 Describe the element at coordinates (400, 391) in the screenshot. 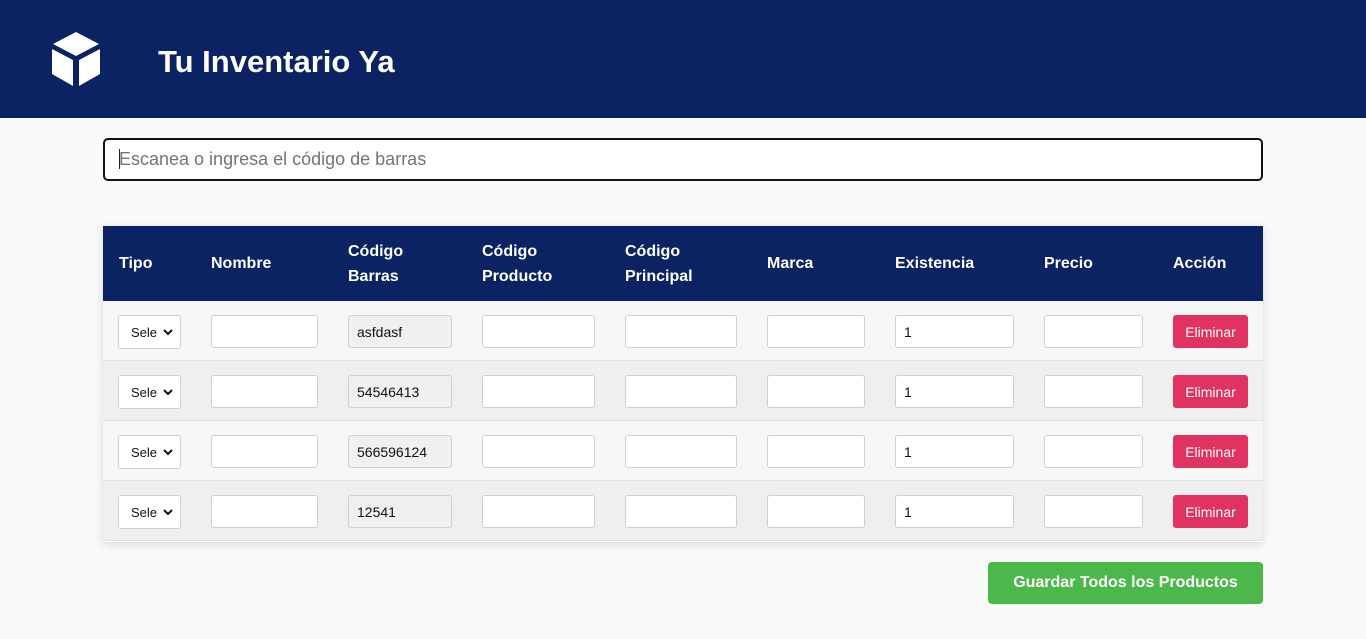

I see `codigo-barras-field: 54546413` at that location.